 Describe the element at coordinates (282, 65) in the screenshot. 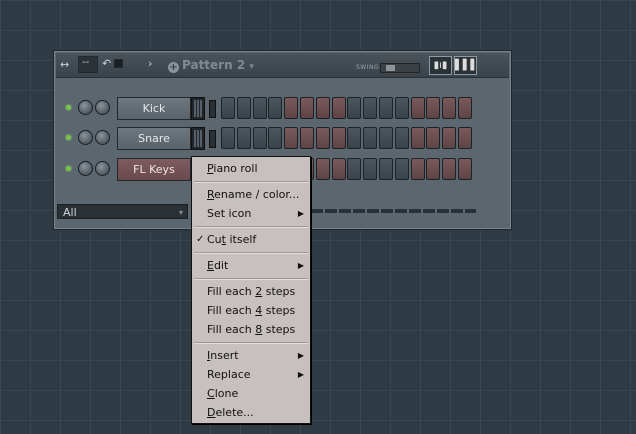

I see `channel-rack-titlebar: ↔ -- ↶ › + Pattern 2 ▾ SWING ▮ı▮ ▌▌▌` at that location.